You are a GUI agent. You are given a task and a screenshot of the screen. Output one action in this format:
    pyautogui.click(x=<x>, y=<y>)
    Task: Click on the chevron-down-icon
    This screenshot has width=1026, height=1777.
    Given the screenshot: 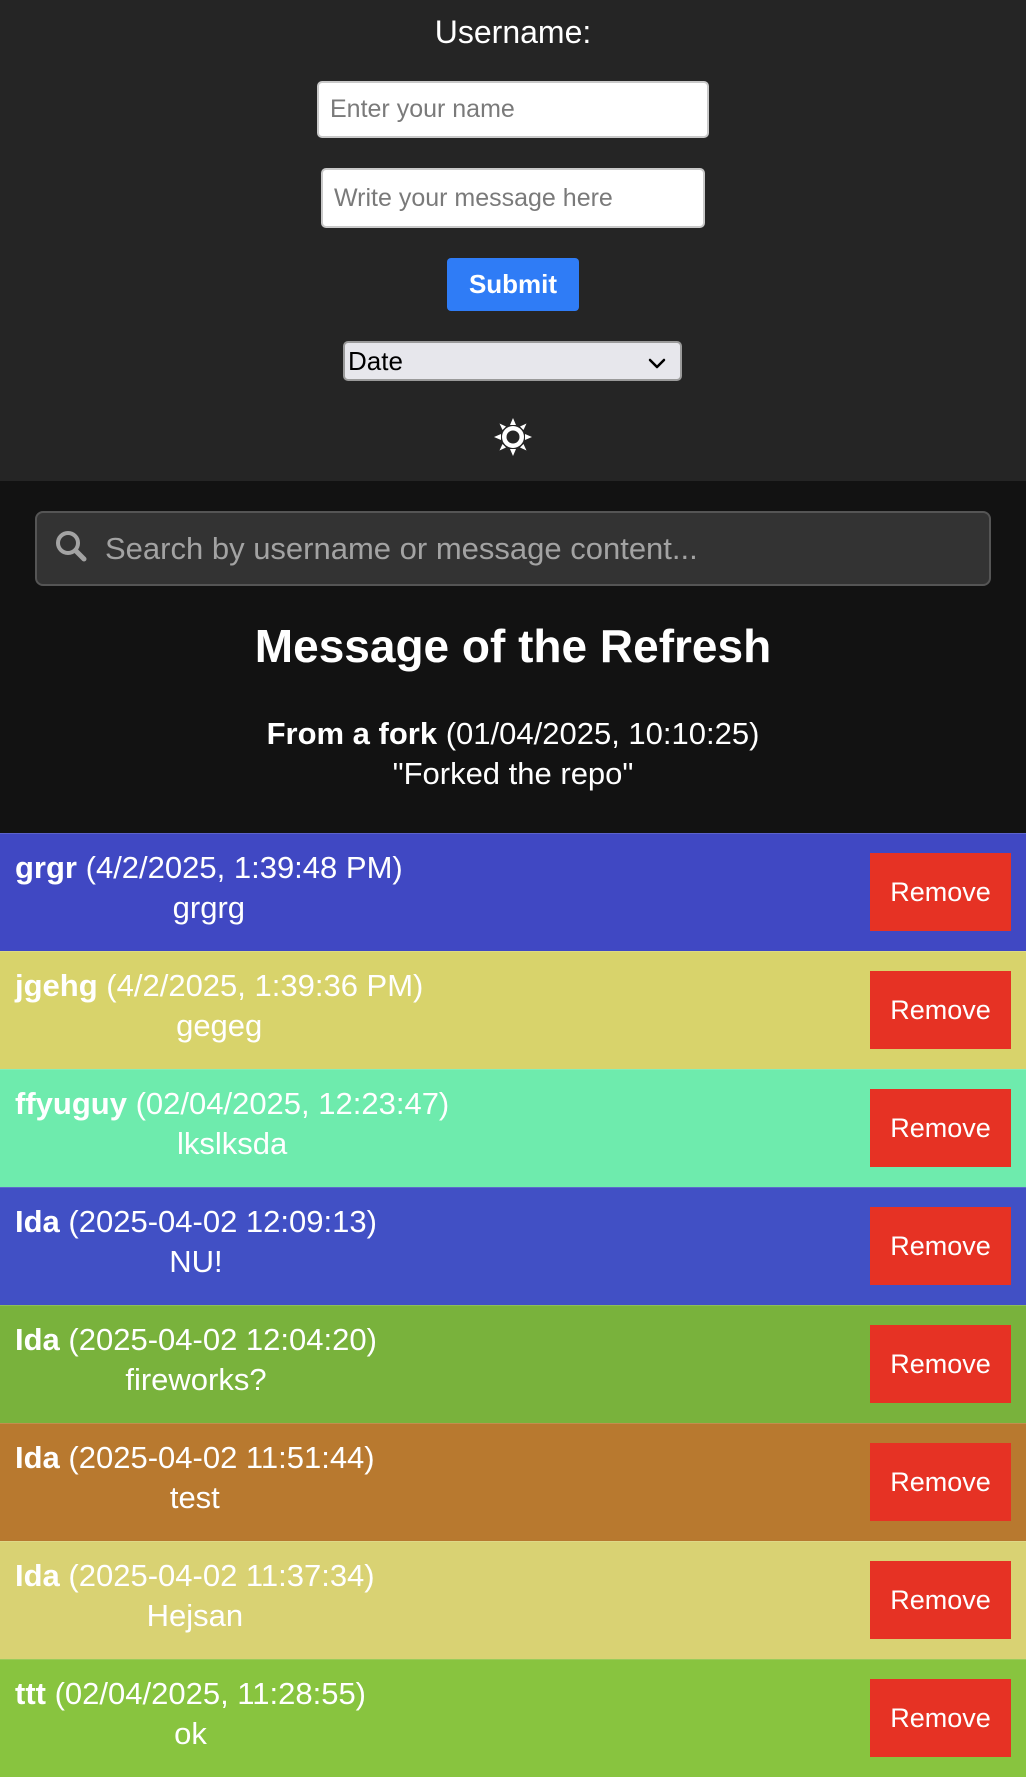 What is the action you would take?
    pyautogui.click(x=657, y=361)
    